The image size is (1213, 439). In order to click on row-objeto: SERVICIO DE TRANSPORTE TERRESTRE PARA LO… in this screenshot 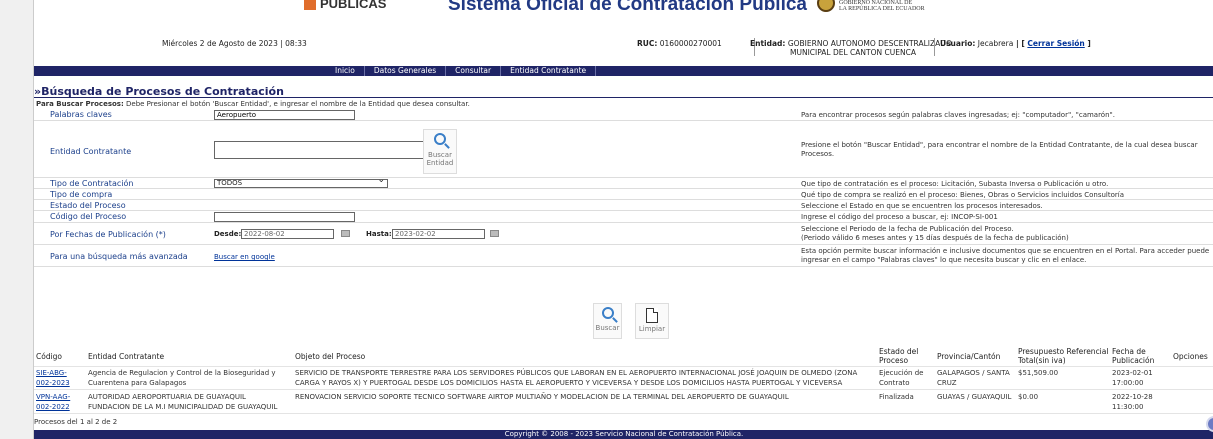, I will do `click(576, 378)`.